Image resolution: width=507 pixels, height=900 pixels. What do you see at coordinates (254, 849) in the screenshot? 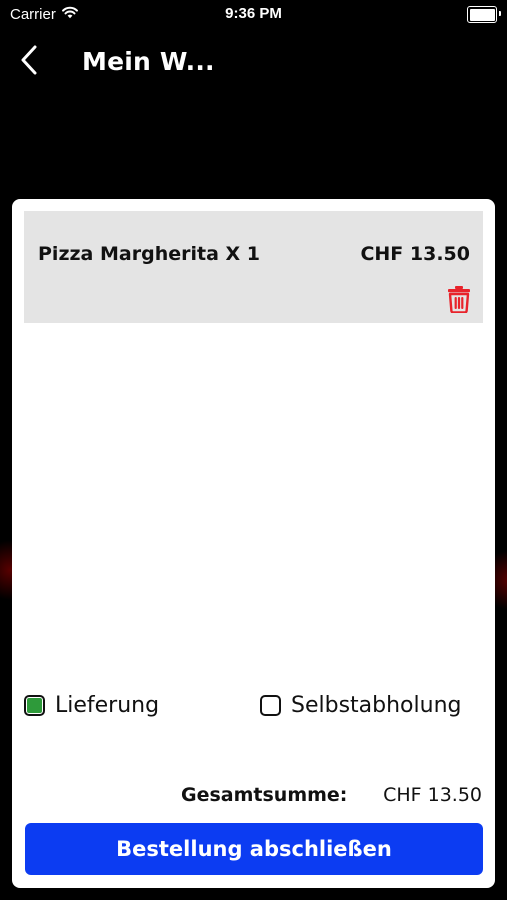
I see `checkout-button: Bestellung abschließen` at bounding box center [254, 849].